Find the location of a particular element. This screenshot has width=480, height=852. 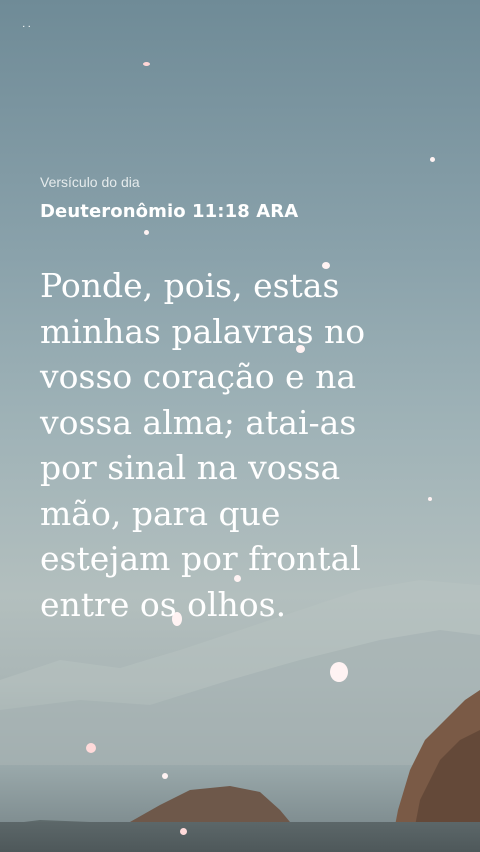

verse-line: estejam por frontal is located at coordinates (200, 558).